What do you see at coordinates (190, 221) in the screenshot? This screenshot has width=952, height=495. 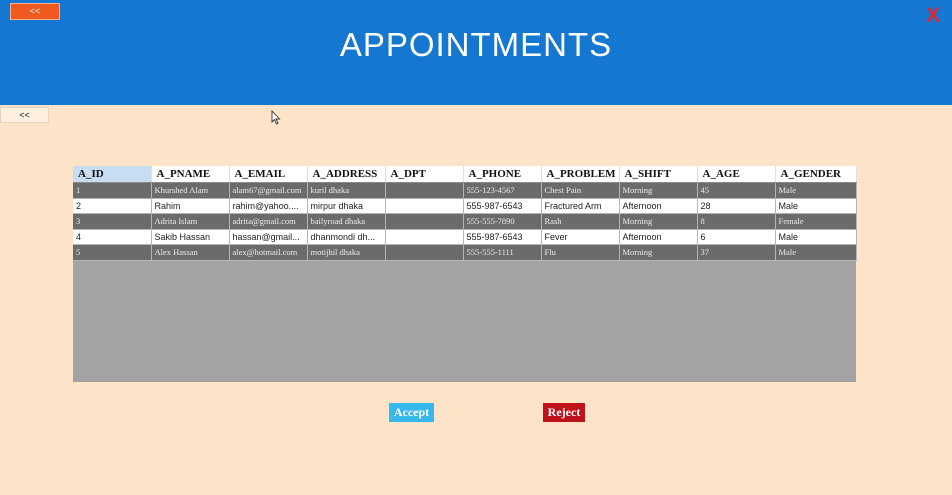 I see `table-cell: Adrita Islam` at bounding box center [190, 221].